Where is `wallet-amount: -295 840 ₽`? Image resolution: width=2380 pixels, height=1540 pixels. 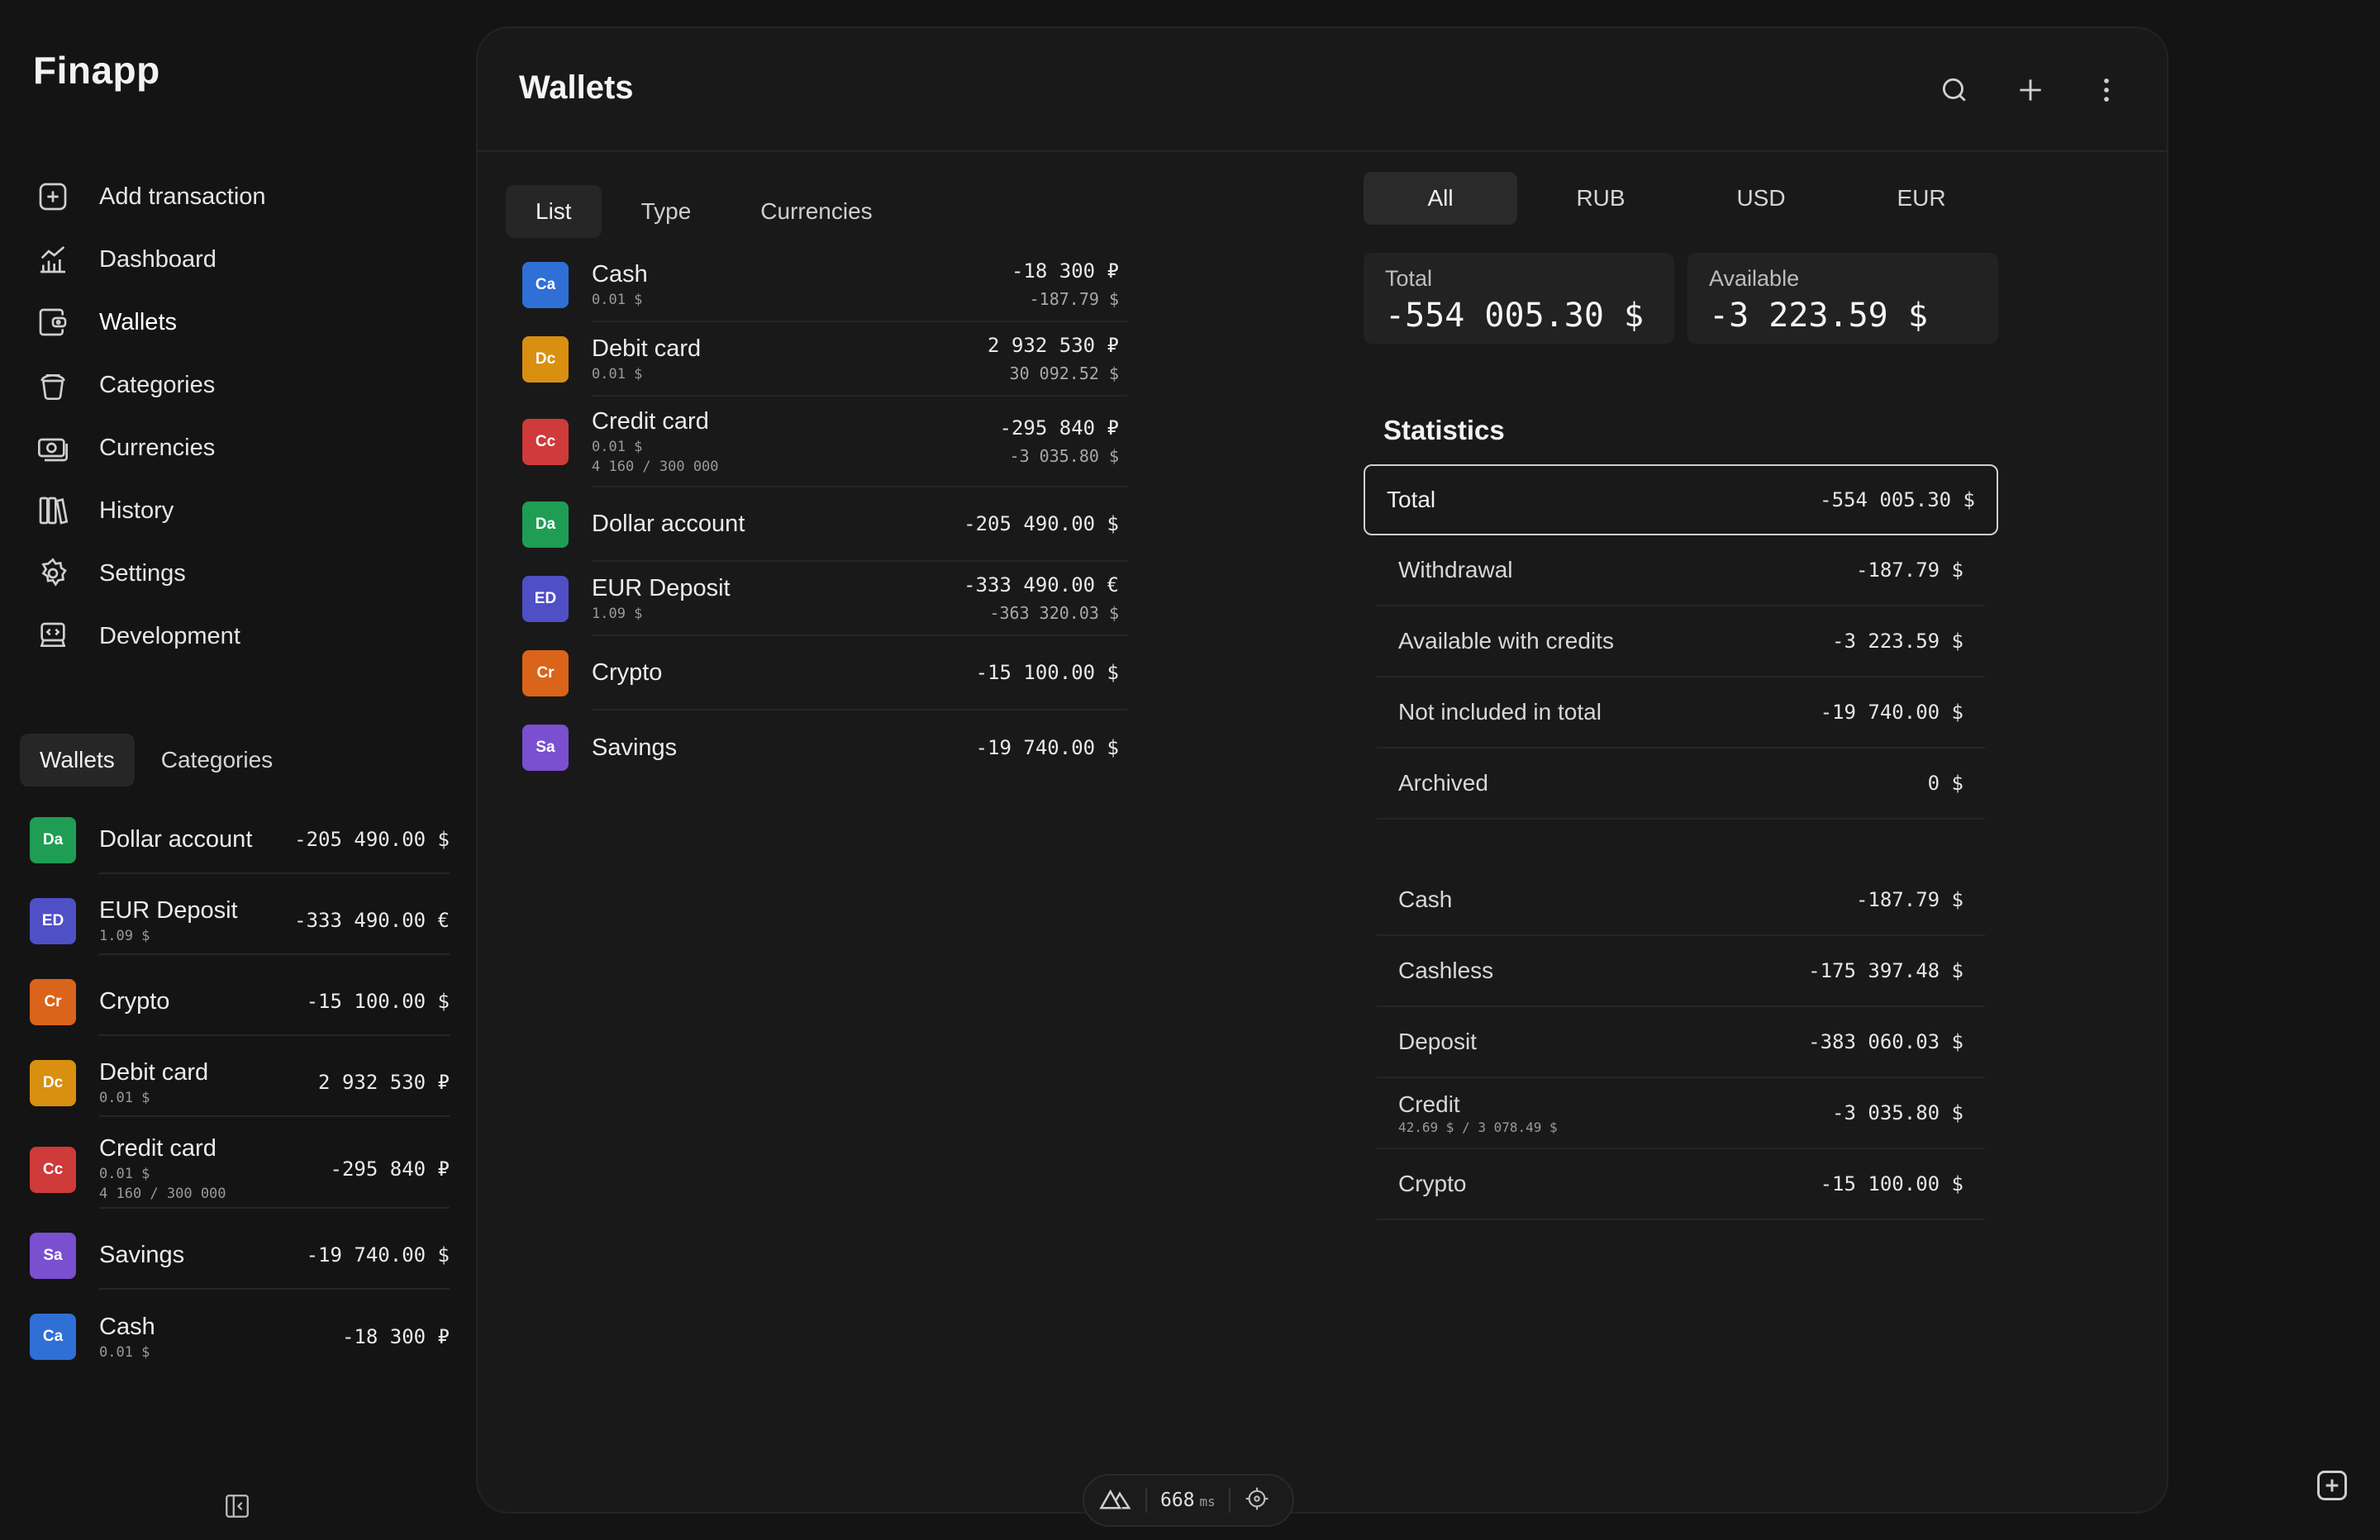 wallet-amount: -295 840 ₽ is located at coordinates (1059, 428).